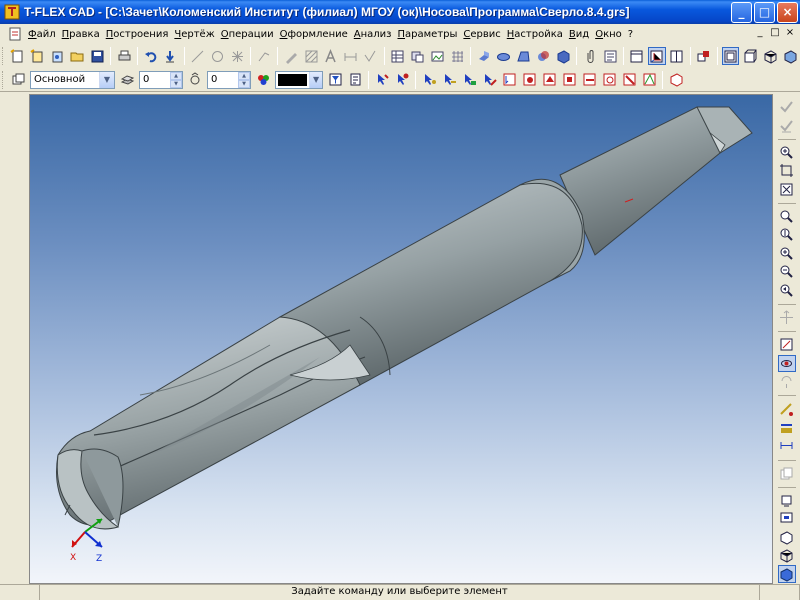 This screenshot has height=600, width=800. Describe the element at coordinates (637, 56) in the screenshot. I see `window-2d-button` at that location.